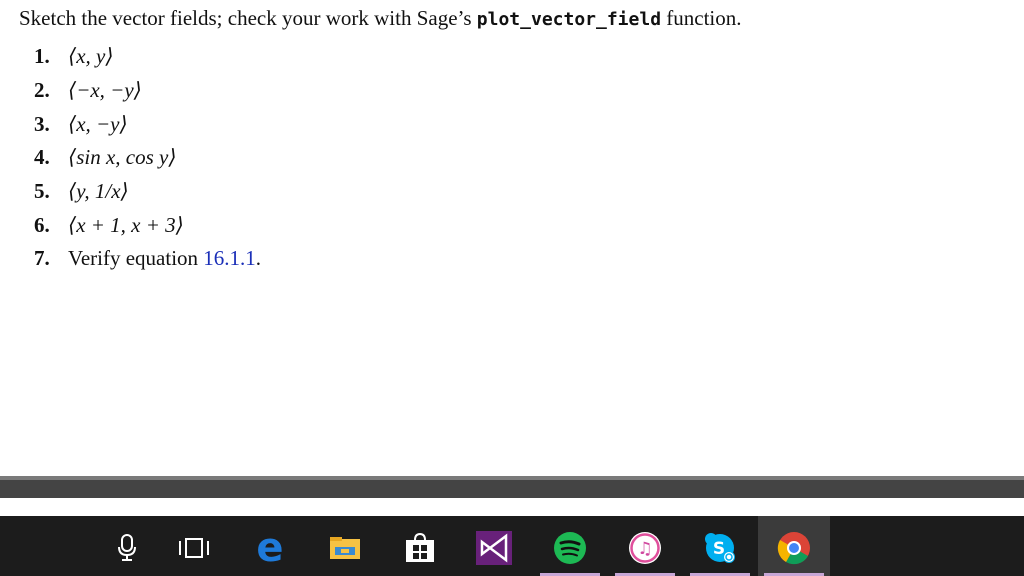 This screenshot has height=576, width=1024. I want to click on item-number: 5., so click(42, 191).